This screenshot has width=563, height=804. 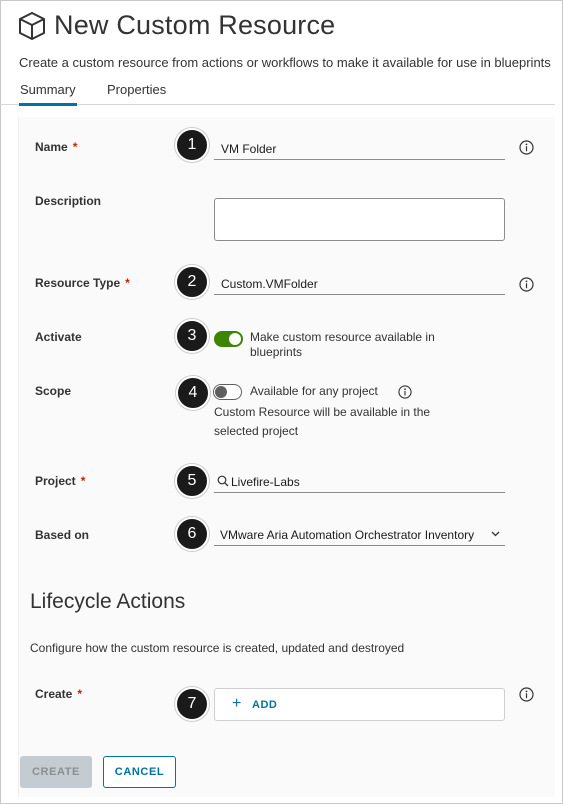 What do you see at coordinates (32, 25) in the screenshot?
I see `cube-icon` at bounding box center [32, 25].